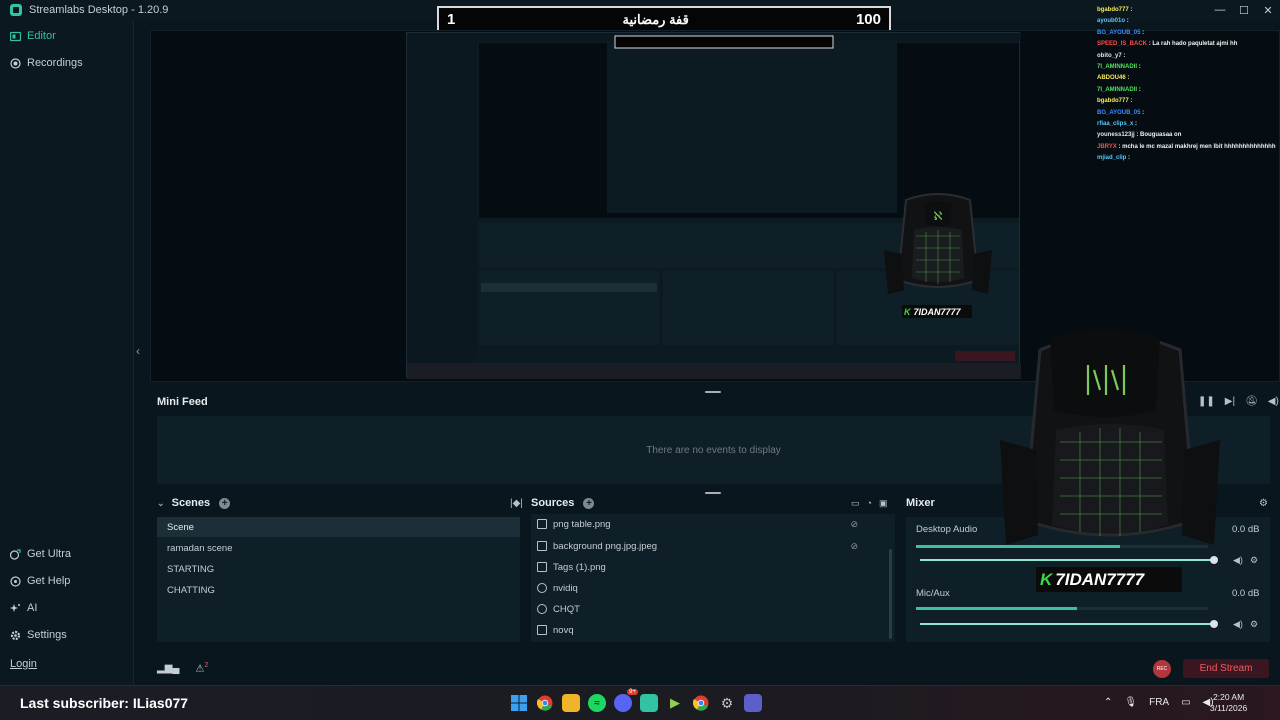 The height and width of the screenshot is (720, 1280). What do you see at coordinates (338, 548) in the screenshot?
I see `list-item: ramadan scene` at bounding box center [338, 548].